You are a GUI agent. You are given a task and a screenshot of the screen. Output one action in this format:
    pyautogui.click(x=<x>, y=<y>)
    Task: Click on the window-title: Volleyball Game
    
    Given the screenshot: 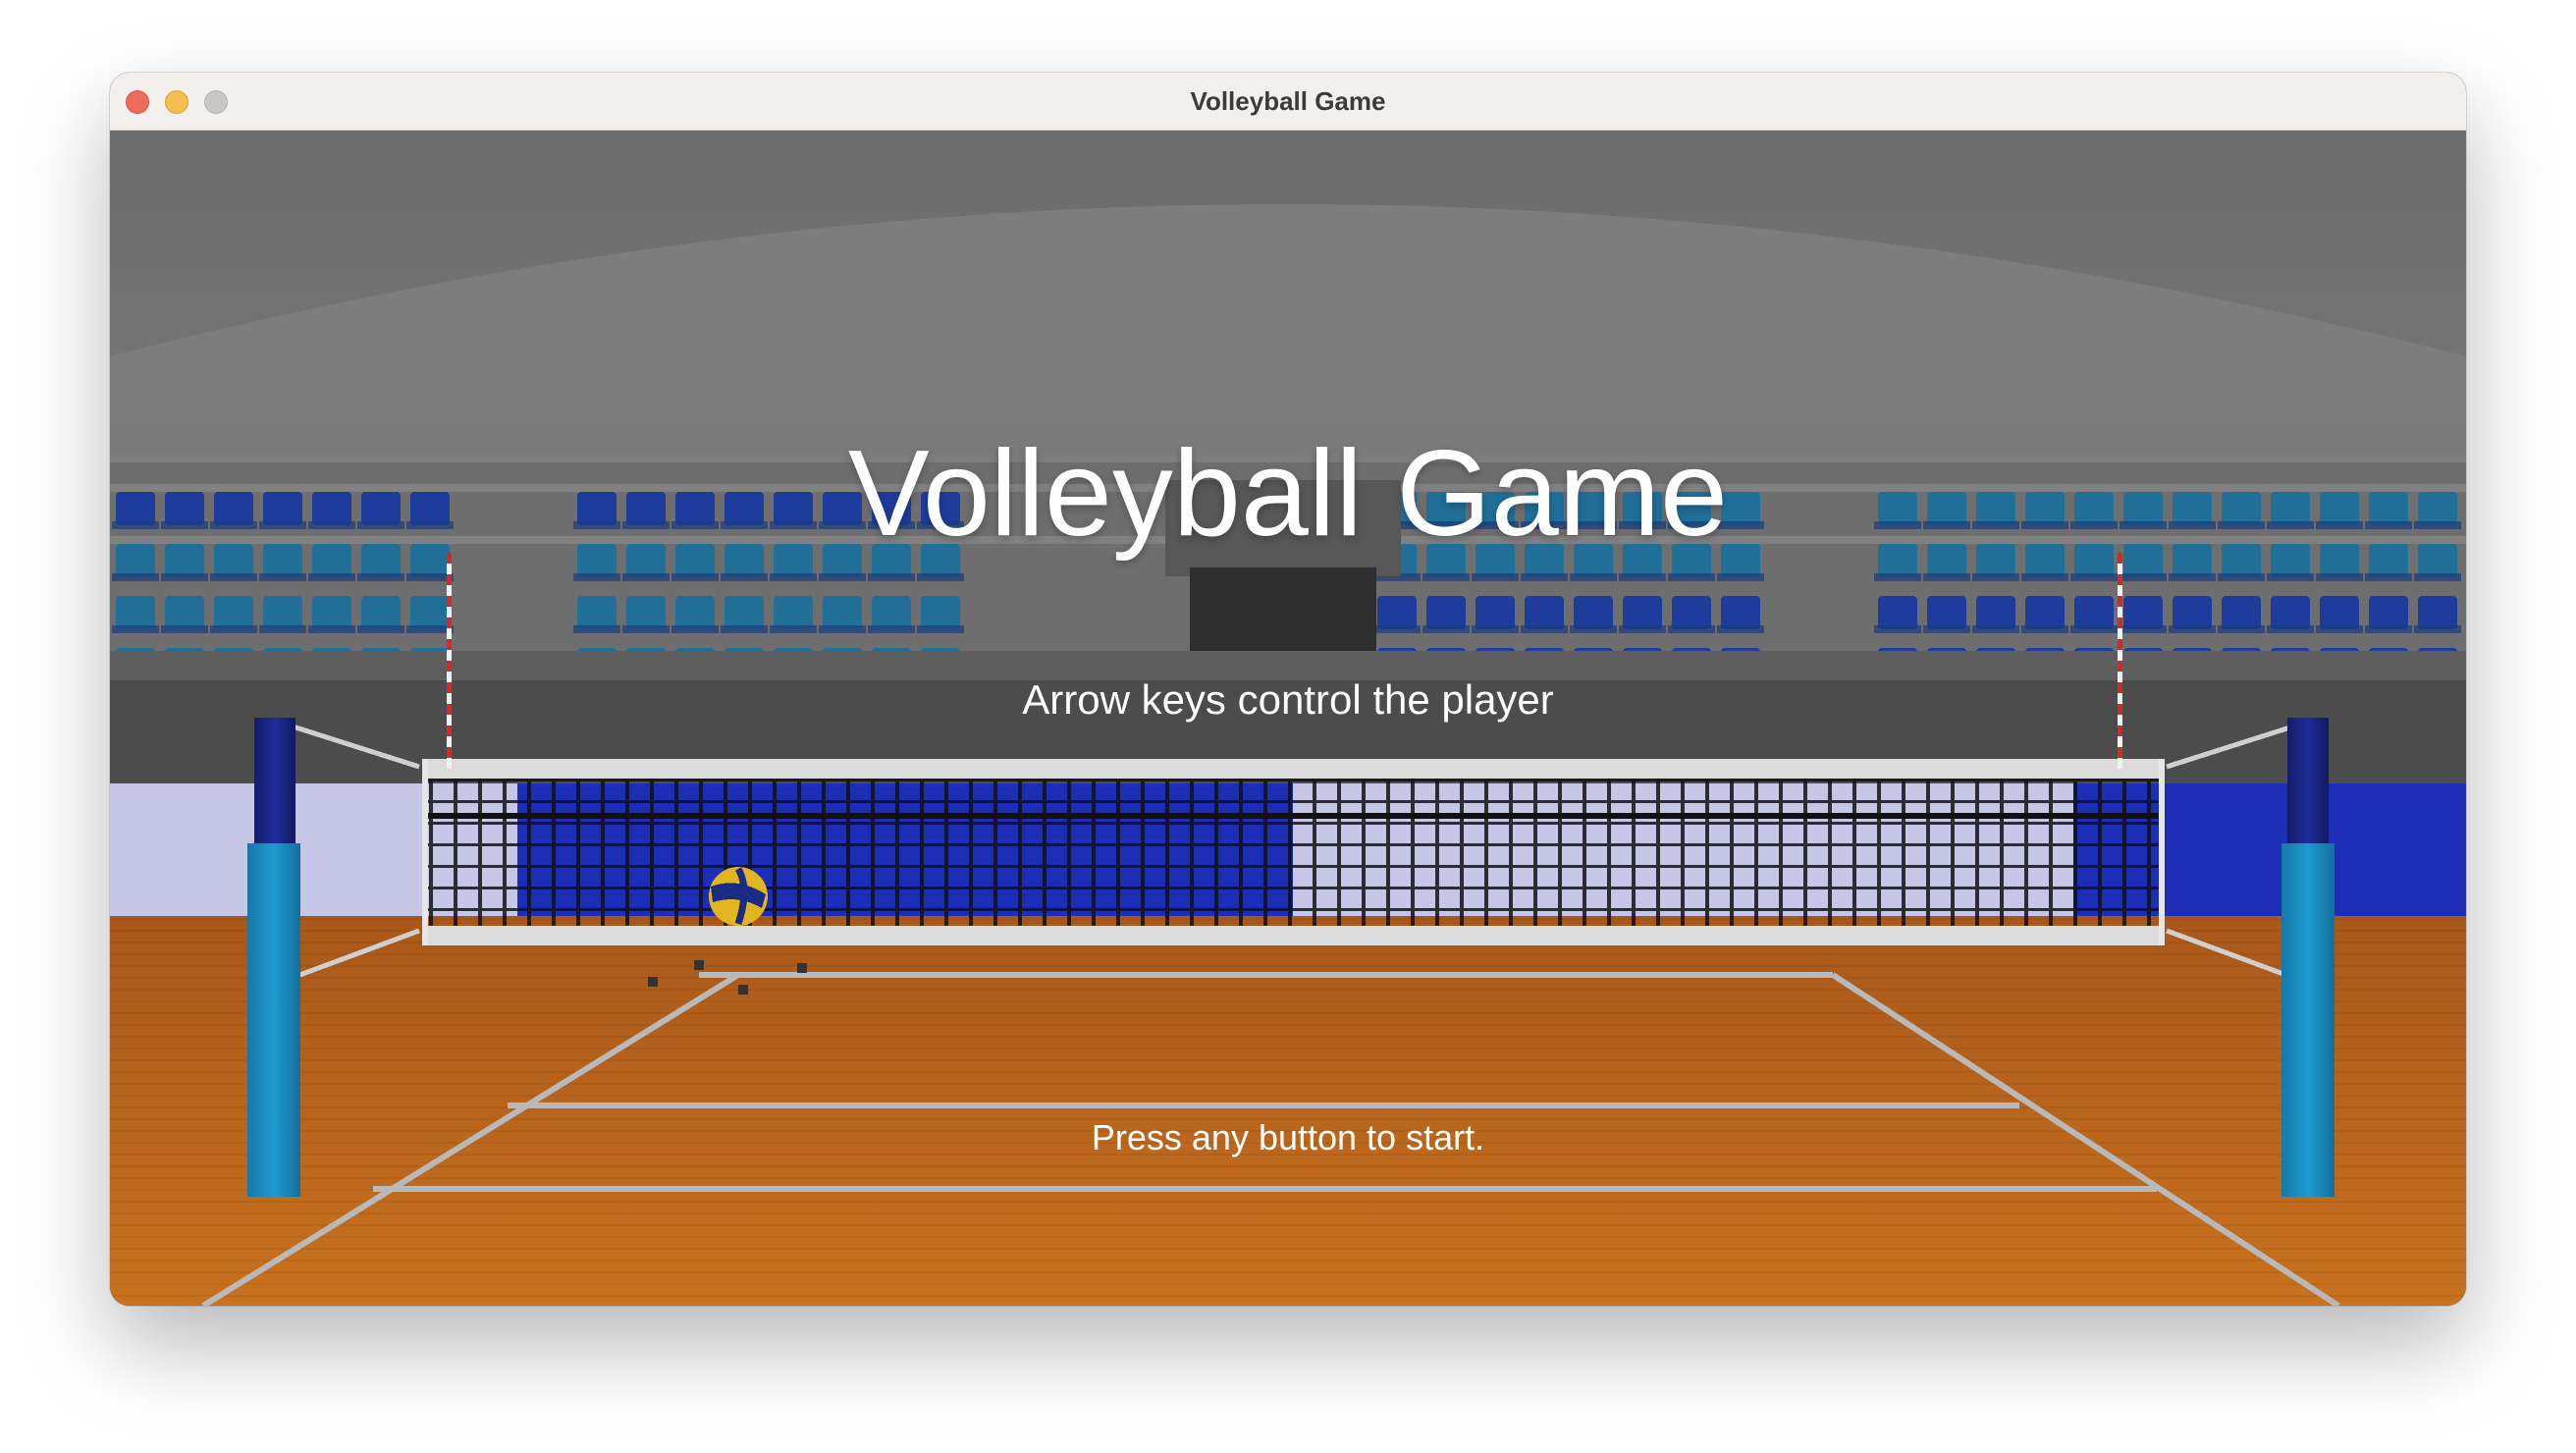 What is the action you would take?
    pyautogui.click(x=1288, y=101)
    